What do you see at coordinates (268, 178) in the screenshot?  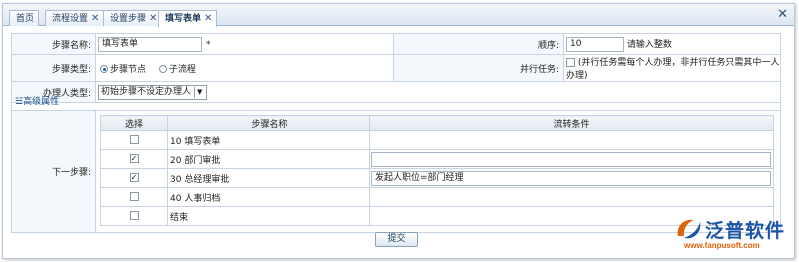 I see `row-step-name: 30 总经理审批` at bounding box center [268, 178].